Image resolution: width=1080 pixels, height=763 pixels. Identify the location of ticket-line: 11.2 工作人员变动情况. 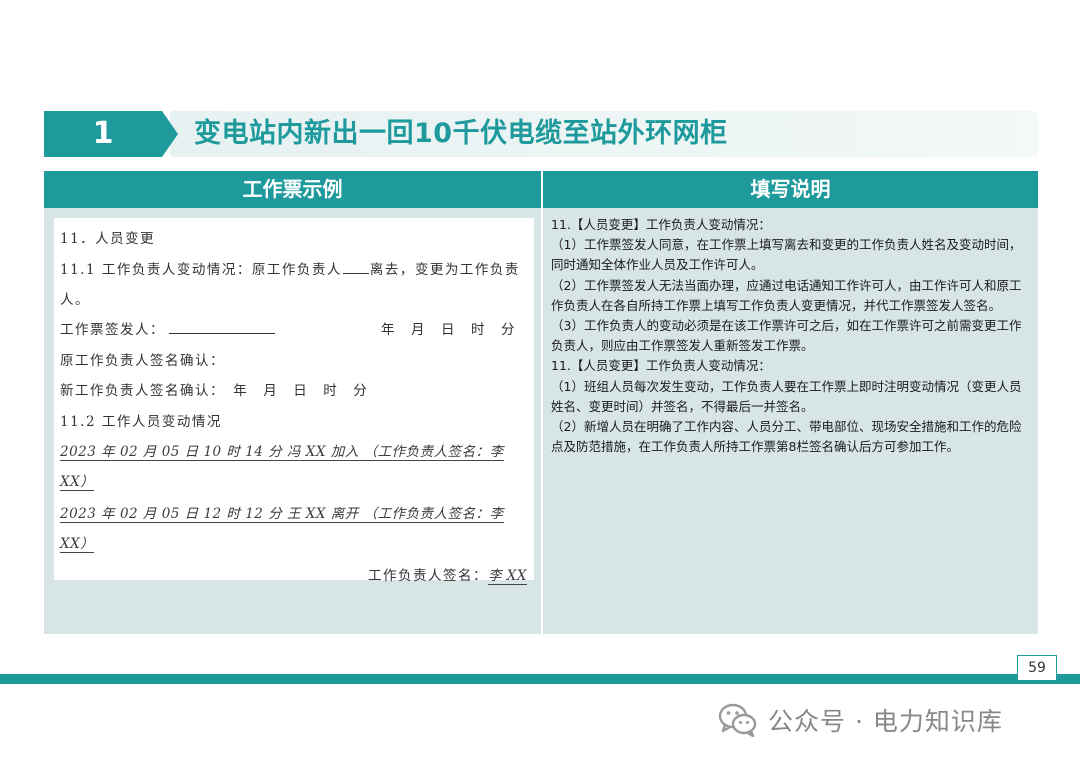
(141, 422).